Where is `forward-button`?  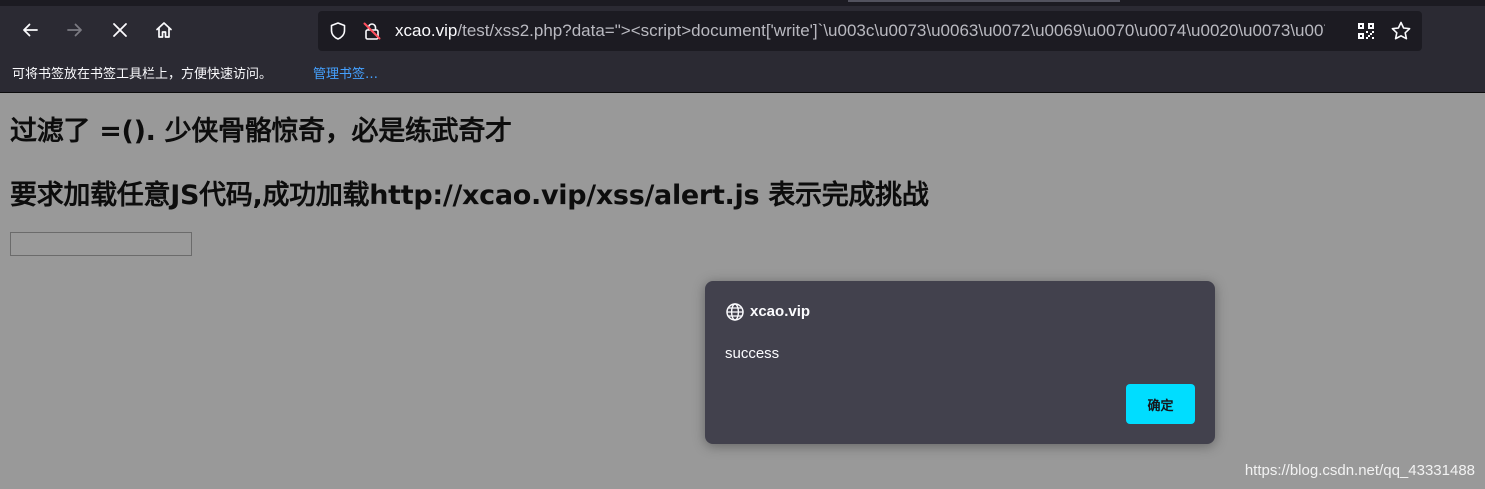
forward-button is located at coordinates (75, 30).